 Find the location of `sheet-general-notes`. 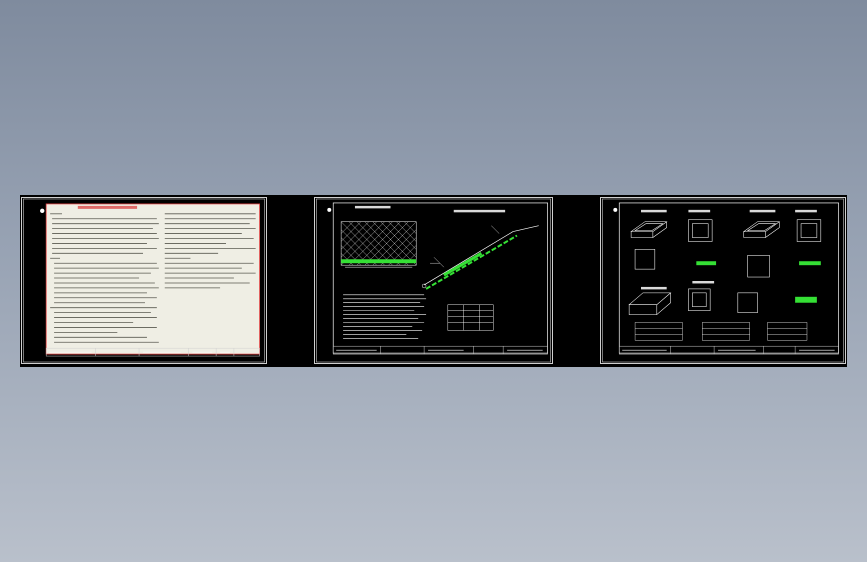

sheet-general-notes is located at coordinates (144, 280).